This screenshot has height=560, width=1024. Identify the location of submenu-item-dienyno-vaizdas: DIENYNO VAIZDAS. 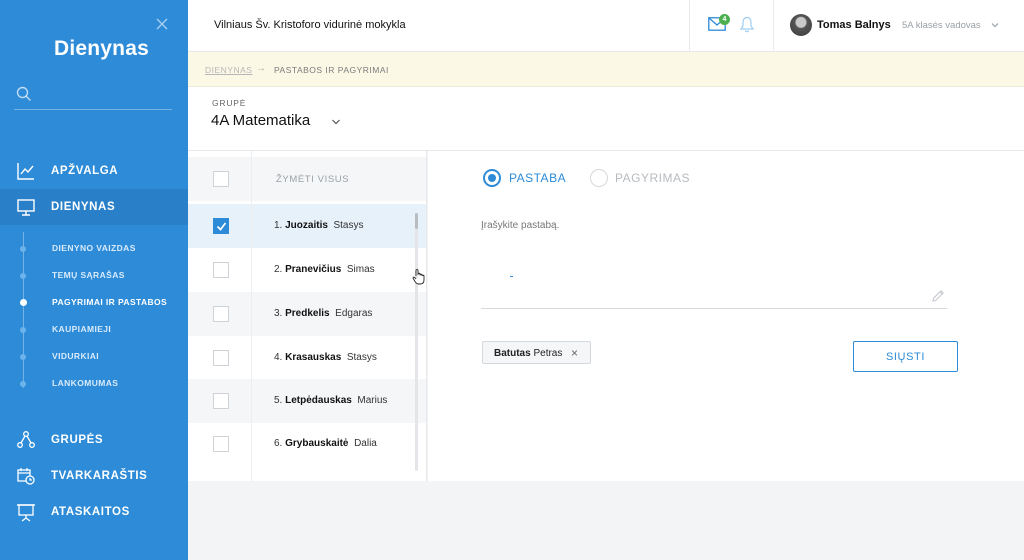
(94, 248).